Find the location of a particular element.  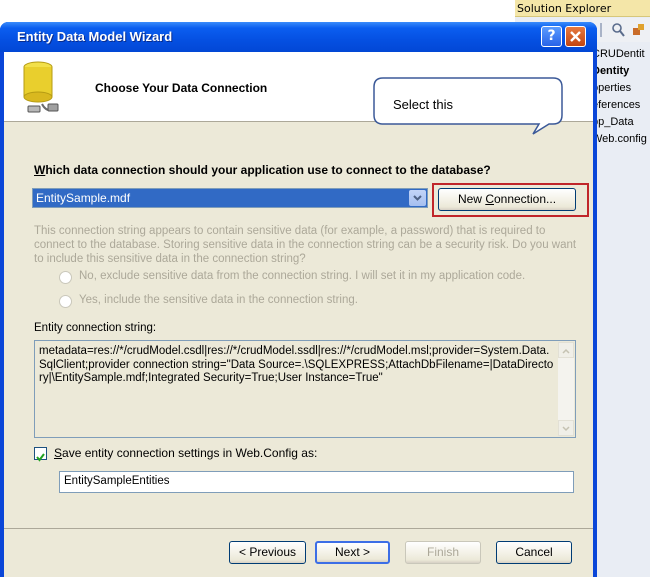

connection-dropdown-value: EntitySample.mdf is located at coordinates (83, 198).